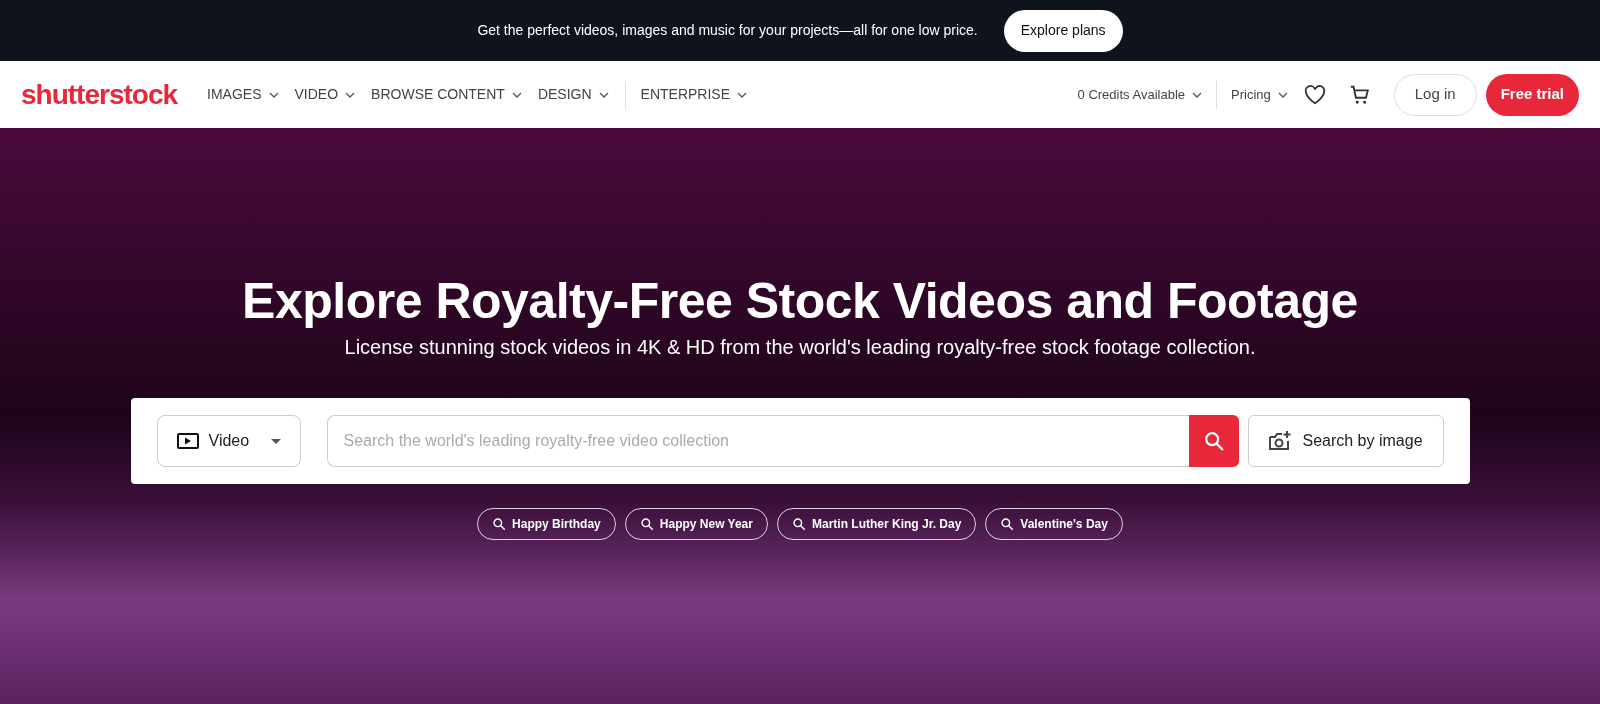  What do you see at coordinates (1280, 441) in the screenshot?
I see `camera-icon` at bounding box center [1280, 441].